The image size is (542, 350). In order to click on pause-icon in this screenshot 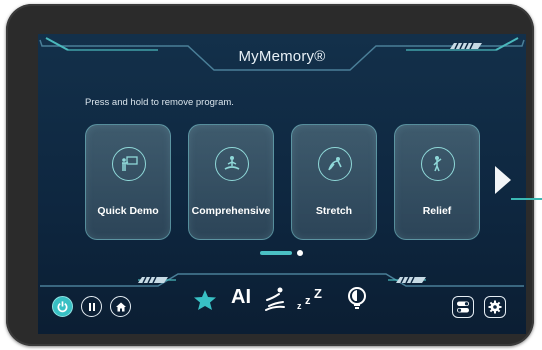, I will do `click(91, 306)`.